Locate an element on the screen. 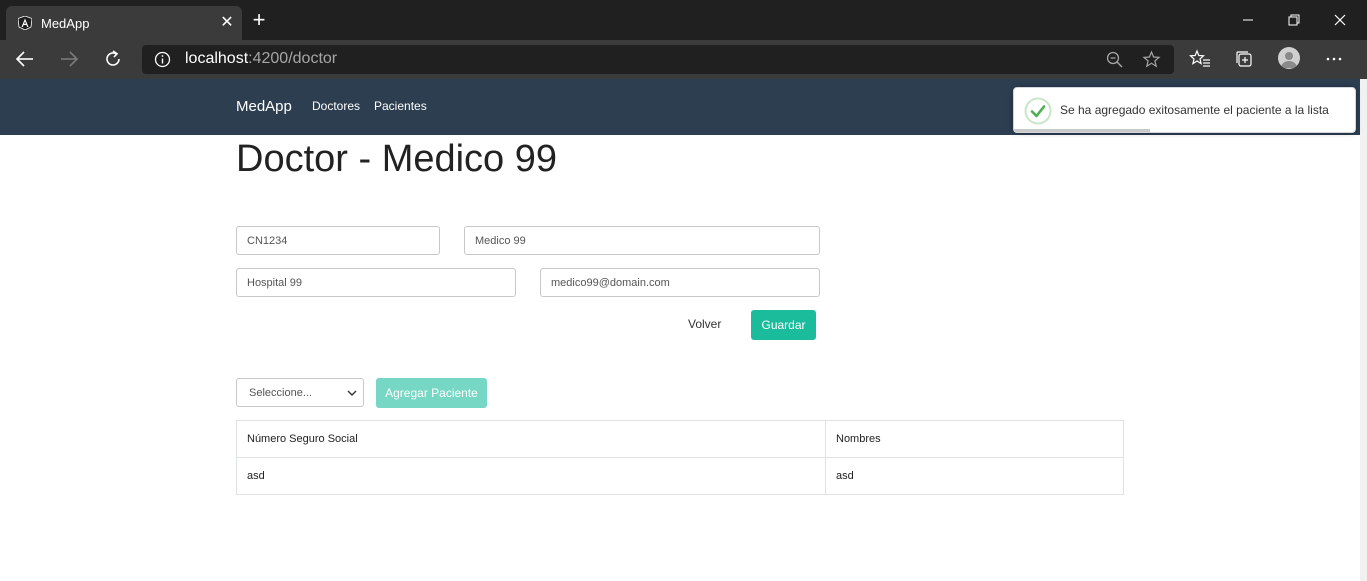  check-icon is located at coordinates (1038, 111).